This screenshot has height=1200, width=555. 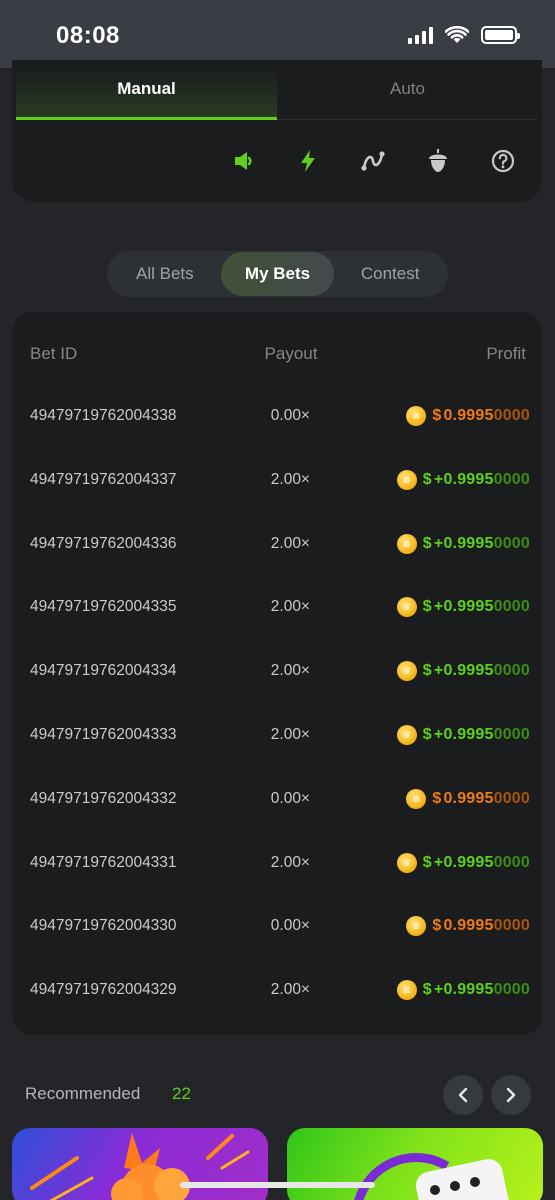 I want to click on next-button, so click(x=511, y=1095).